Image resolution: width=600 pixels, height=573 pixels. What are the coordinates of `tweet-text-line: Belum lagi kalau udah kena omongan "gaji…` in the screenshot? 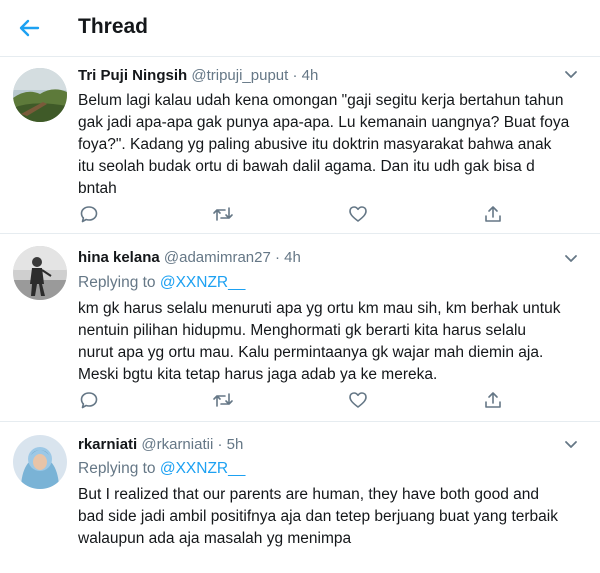 It's located at (321, 100).